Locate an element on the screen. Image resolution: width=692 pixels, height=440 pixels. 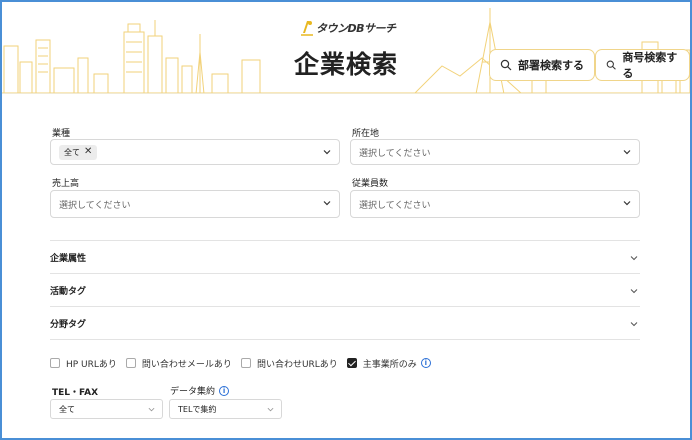
tel-fax-value: 全て is located at coordinates (67, 409).